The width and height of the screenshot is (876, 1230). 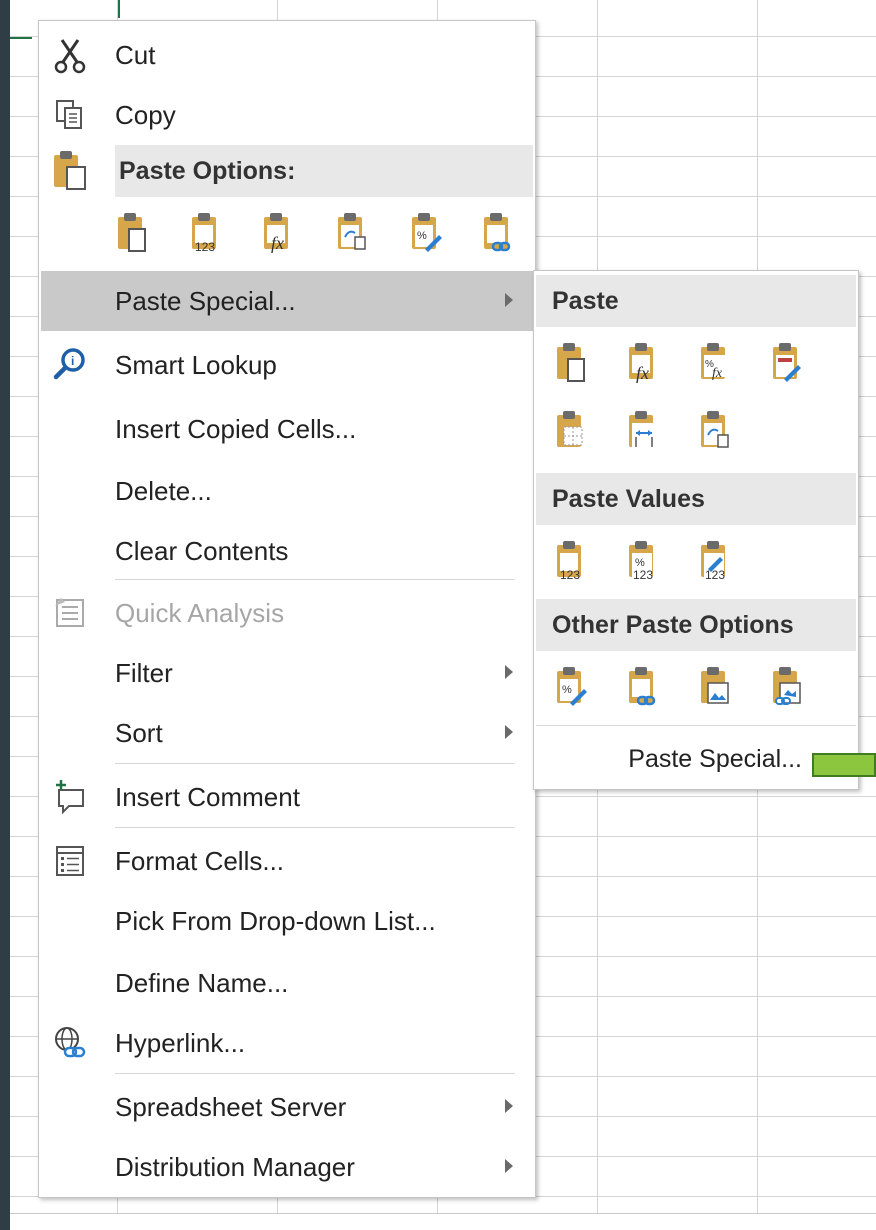 What do you see at coordinates (202, 551) in the screenshot?
I see `menu-item-label: Clear Contents` at bounding box center [202, 551].